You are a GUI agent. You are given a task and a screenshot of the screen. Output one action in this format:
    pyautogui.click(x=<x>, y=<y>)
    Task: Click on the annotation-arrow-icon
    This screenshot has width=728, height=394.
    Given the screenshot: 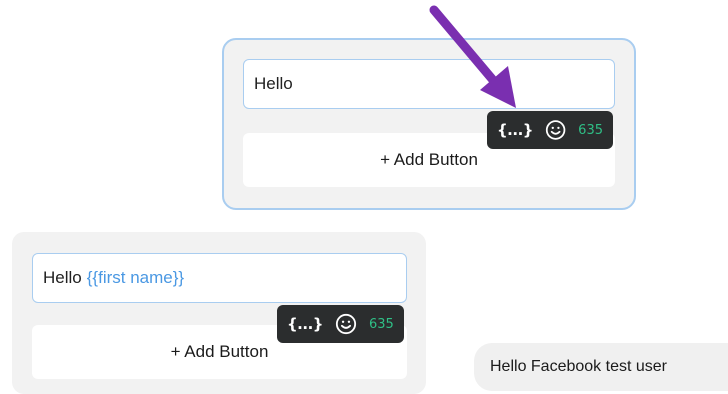 What is the action you would take?
    pyautogui.click(x=472, y=56)
    